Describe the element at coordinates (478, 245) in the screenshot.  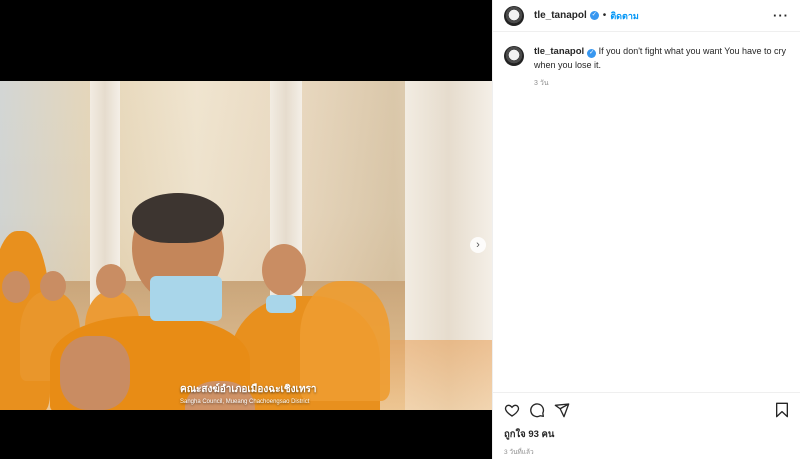
I see `next-image-button: ›` at that location.